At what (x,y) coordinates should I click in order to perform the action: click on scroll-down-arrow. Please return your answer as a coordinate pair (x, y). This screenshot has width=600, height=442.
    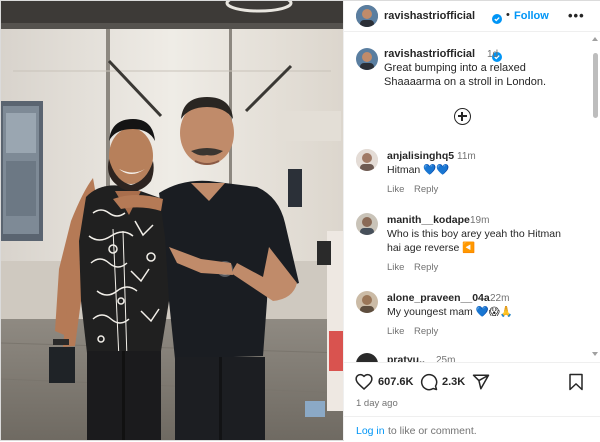
    Looking at the image, I should click on (595, 354).